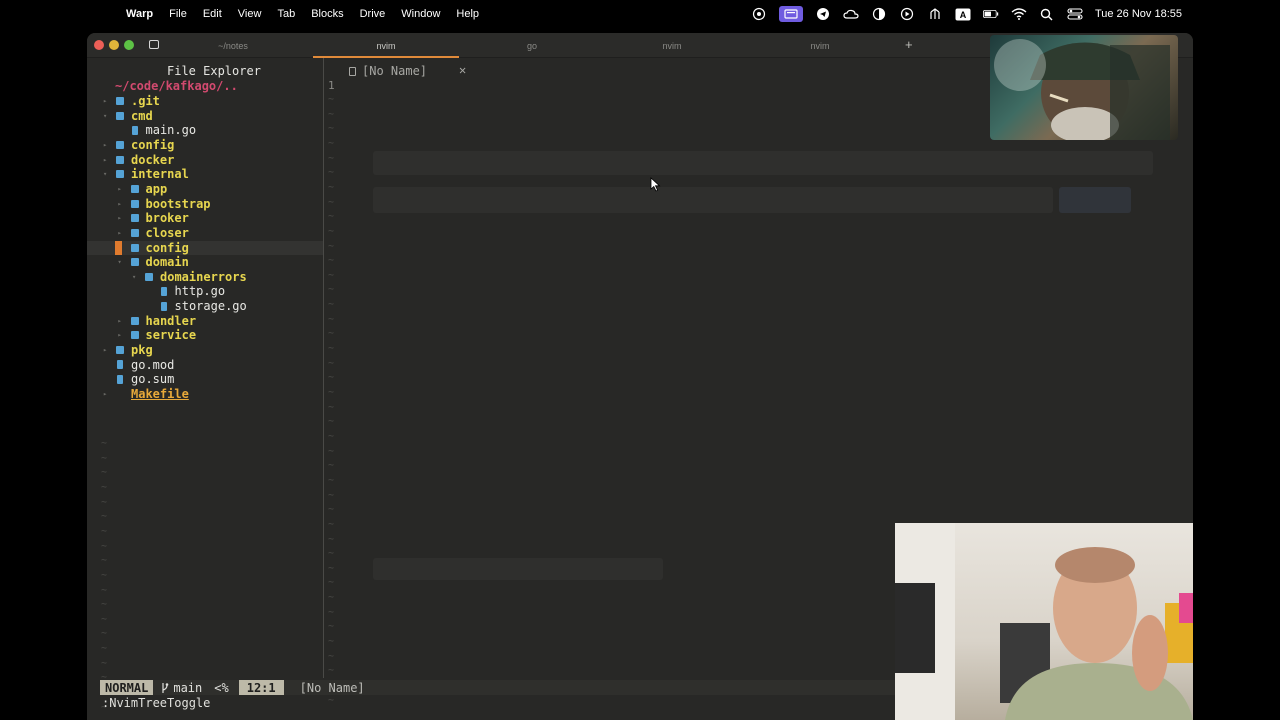  I want to click on minimize-window-button, so click(114, 45).